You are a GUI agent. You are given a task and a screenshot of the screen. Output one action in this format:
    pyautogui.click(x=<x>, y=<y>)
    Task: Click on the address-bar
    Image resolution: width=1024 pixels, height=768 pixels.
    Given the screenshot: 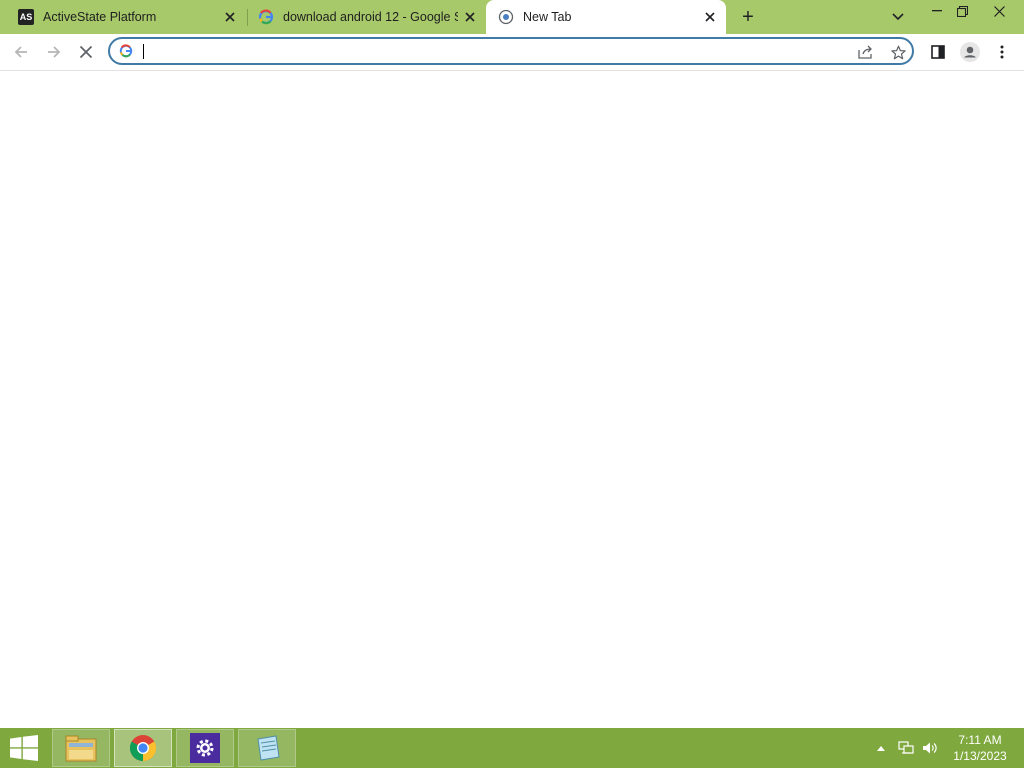 What is the action you would take?
    pyautogui.click(x=511, y=51)
    